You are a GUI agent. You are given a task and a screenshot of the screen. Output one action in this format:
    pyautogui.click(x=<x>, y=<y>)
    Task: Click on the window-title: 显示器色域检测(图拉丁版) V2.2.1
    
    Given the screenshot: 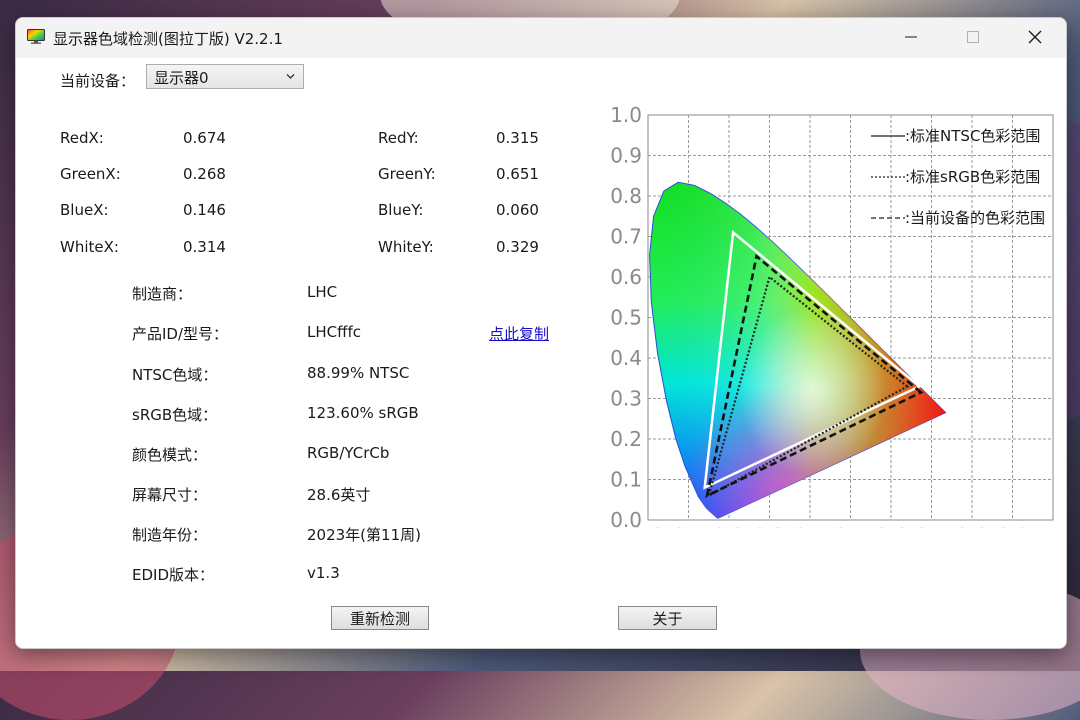 What is the action you would take?
    pyautogui.click(x=168, y=39)
    